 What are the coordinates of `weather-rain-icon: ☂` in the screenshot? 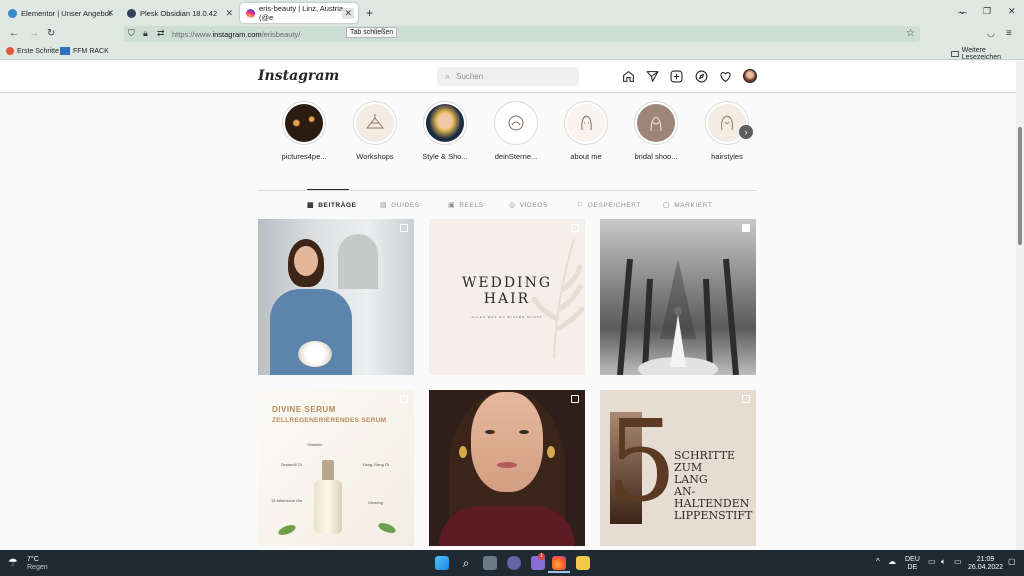 It's located at (15, 562).